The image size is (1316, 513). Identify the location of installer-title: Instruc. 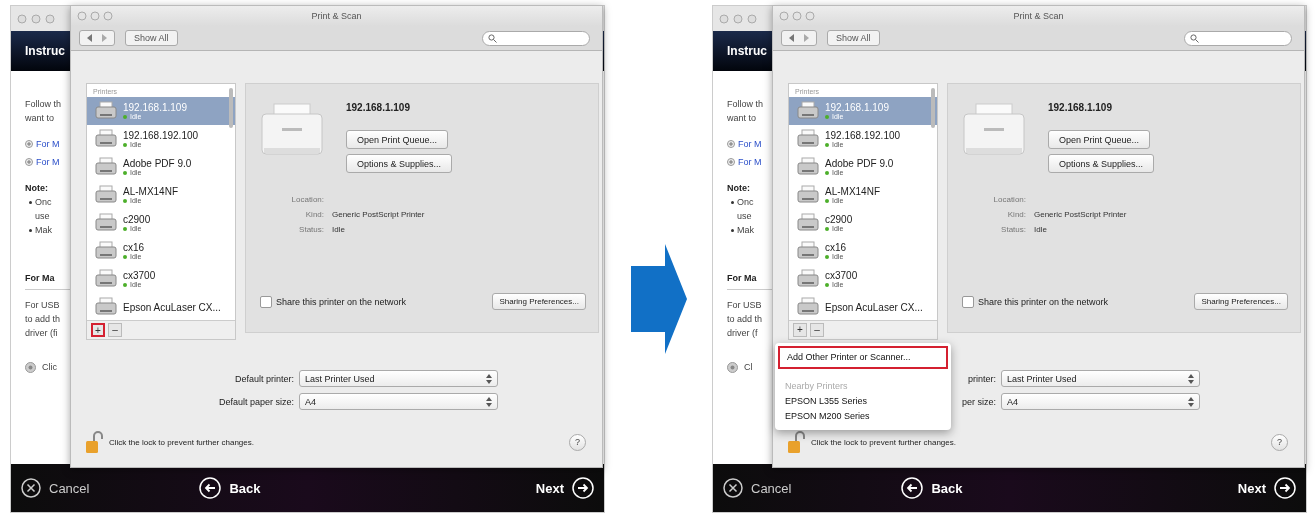
(747, 51).